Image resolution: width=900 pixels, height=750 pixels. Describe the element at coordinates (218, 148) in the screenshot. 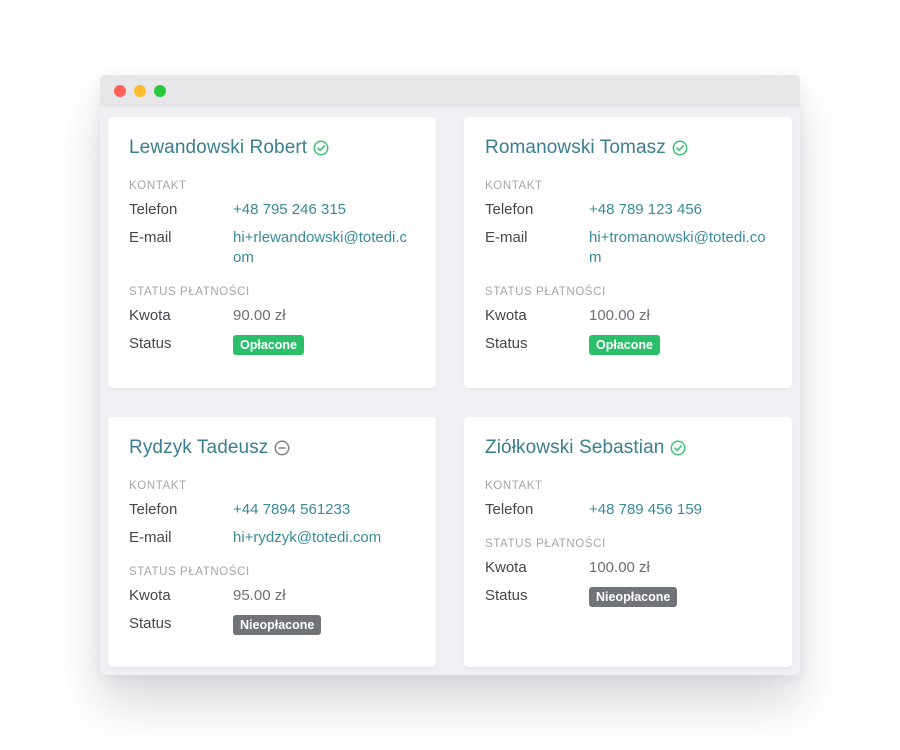

I see `customer-name: Lewandowski Robert` at that location.